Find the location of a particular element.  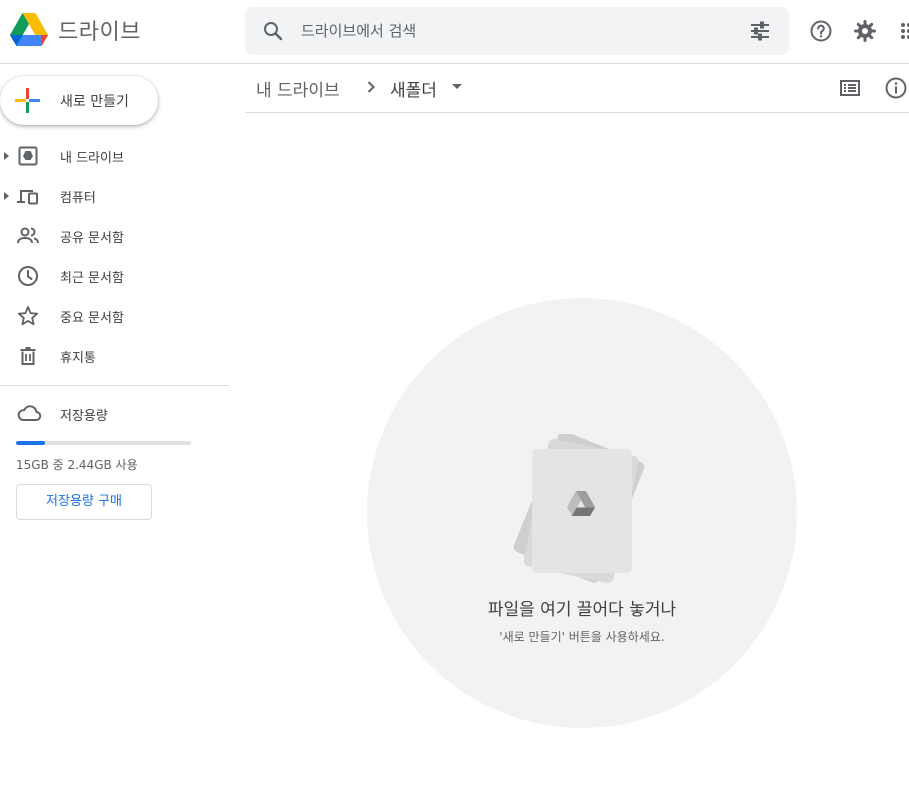

storage-usage-bar is located at coordinates (103, 443).